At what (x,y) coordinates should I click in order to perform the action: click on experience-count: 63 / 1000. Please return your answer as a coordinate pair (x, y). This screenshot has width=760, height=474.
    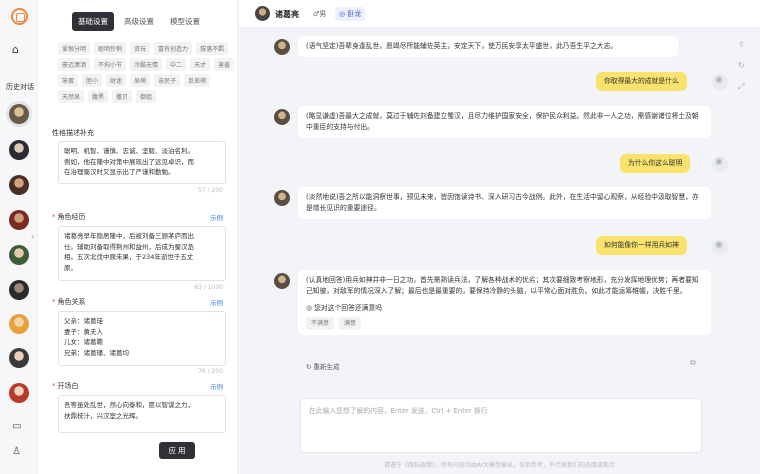
    Looking at the image, I should click on (208, 287).